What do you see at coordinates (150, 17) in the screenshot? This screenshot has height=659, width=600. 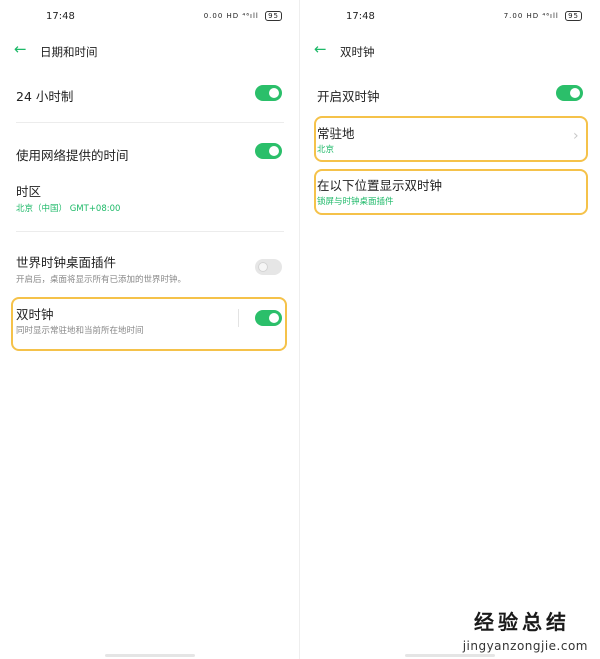 I see `status-bar: 17:48 0.00 HD ⁴⁶ıll 95` at bounding box center [150, 17].